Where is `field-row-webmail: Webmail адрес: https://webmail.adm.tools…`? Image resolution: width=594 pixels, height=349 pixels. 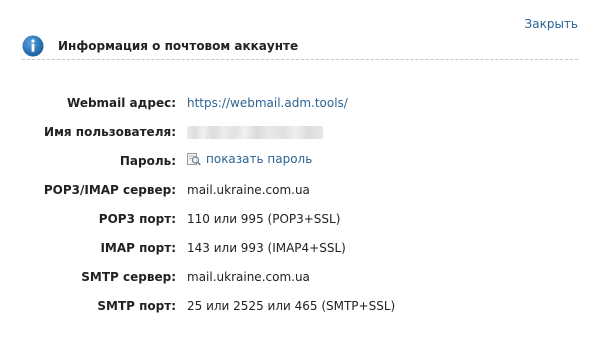
field-row-webmail: Webmail адрес: https://webmail.adm.tools… is located at coordinates (297, 102).